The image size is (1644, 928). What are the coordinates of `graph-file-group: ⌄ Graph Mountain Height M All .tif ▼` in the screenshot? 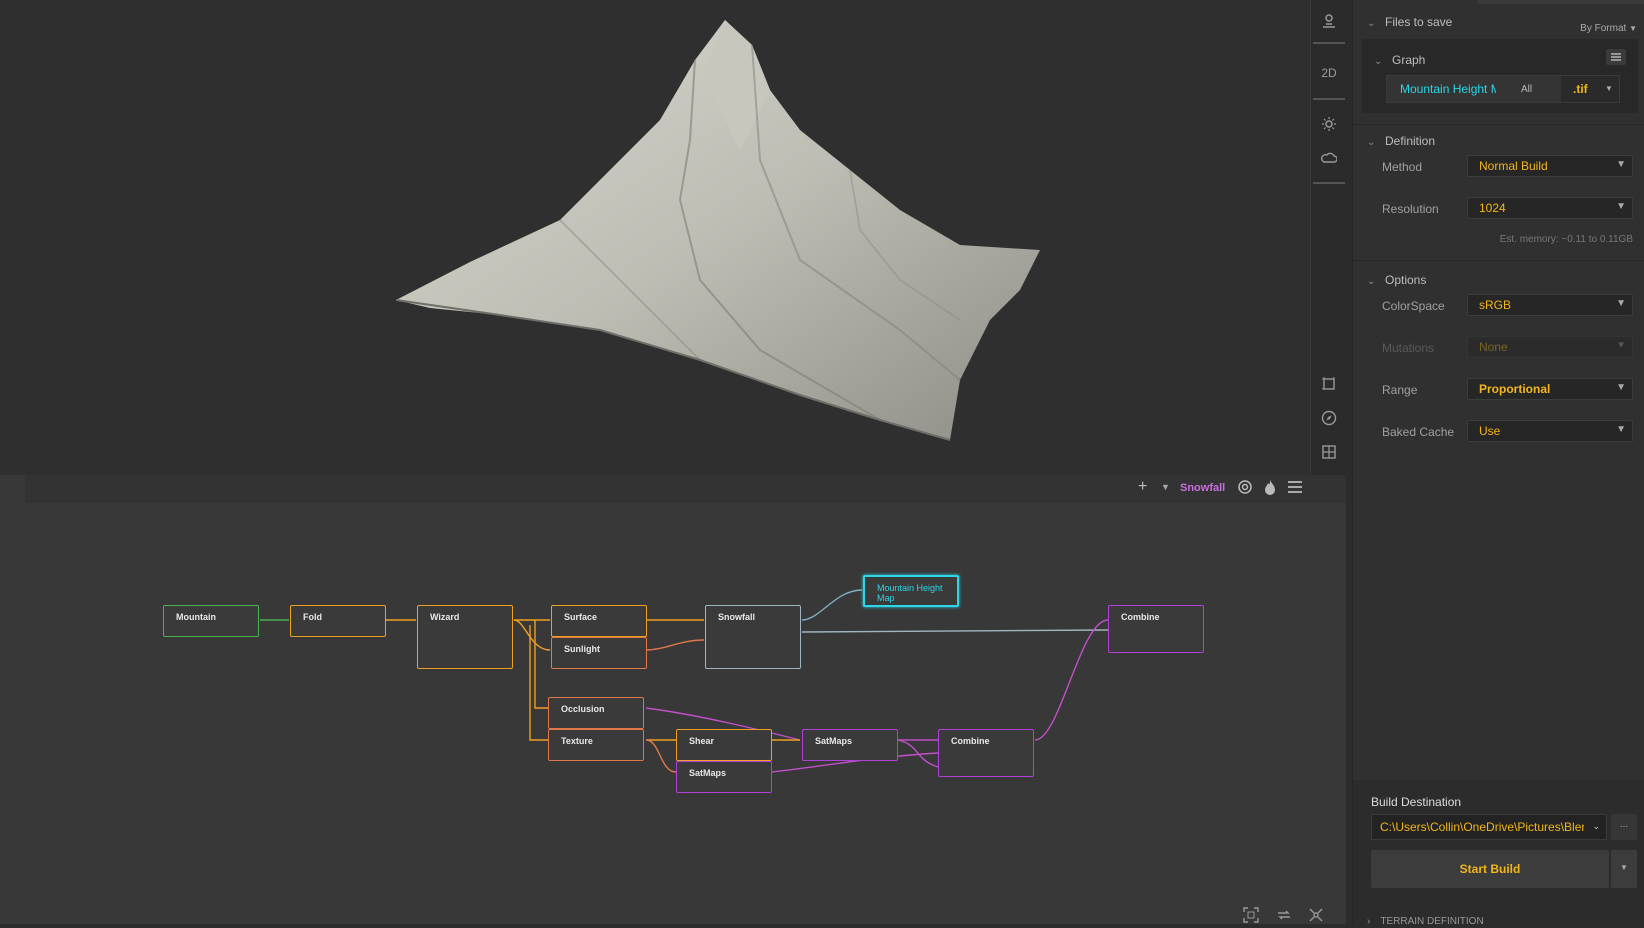 It's located at (1500, 76).